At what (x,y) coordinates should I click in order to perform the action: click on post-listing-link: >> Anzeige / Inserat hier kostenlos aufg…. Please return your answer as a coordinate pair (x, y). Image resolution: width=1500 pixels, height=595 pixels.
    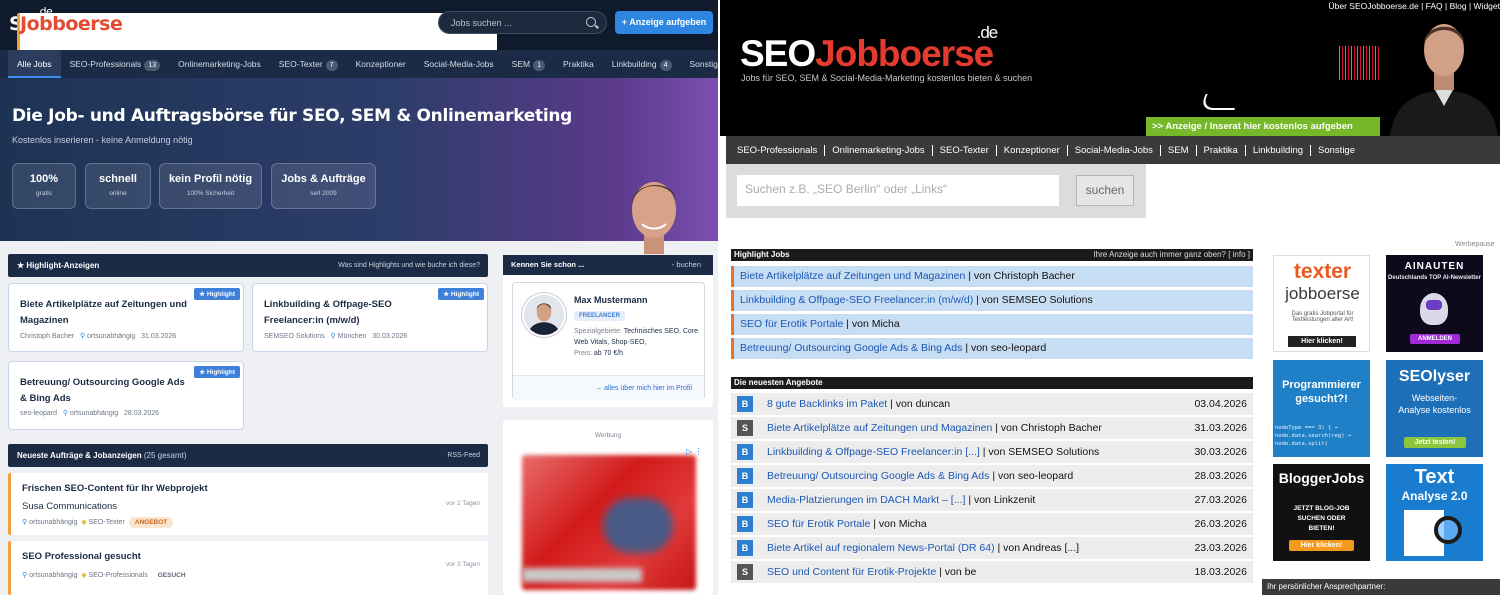
    Looking at the image, I should click on (1263, 126).